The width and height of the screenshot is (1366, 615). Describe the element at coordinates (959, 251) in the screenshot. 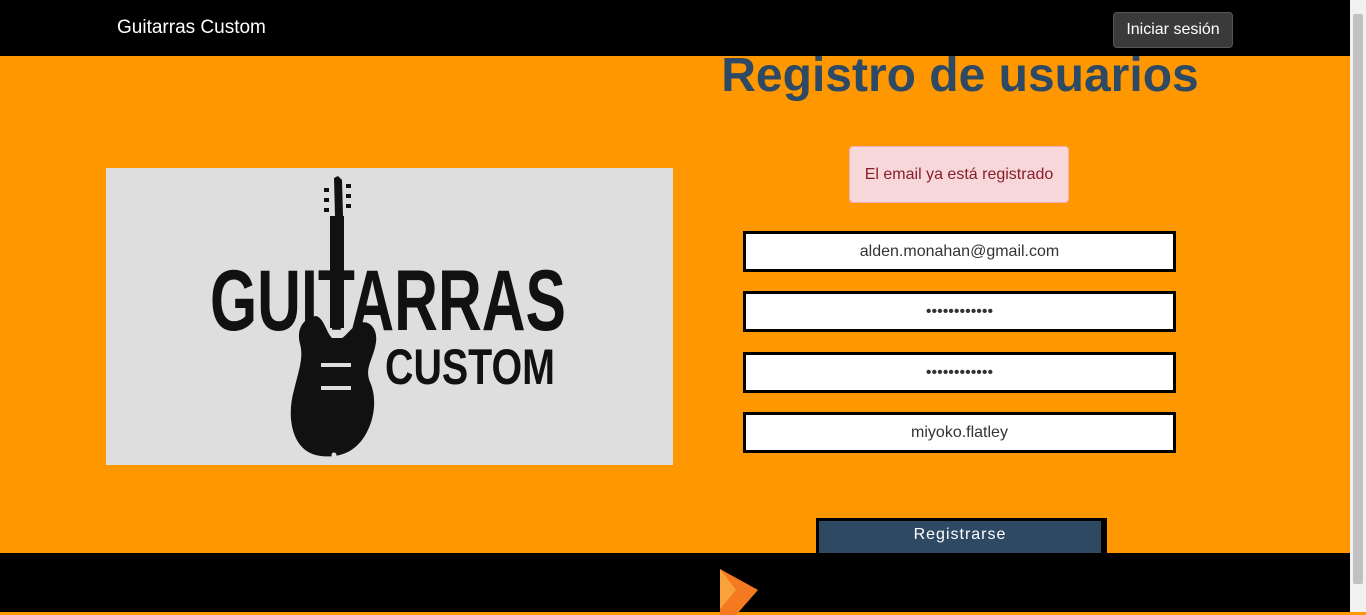

I see `email-field` at that location.